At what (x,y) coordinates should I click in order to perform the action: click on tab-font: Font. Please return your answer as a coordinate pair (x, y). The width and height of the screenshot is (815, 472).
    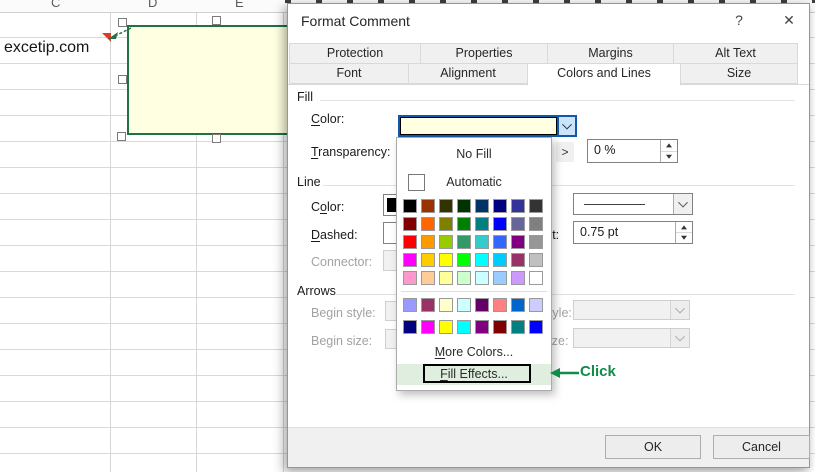
    Looking at the image, I should click on (349, 73).